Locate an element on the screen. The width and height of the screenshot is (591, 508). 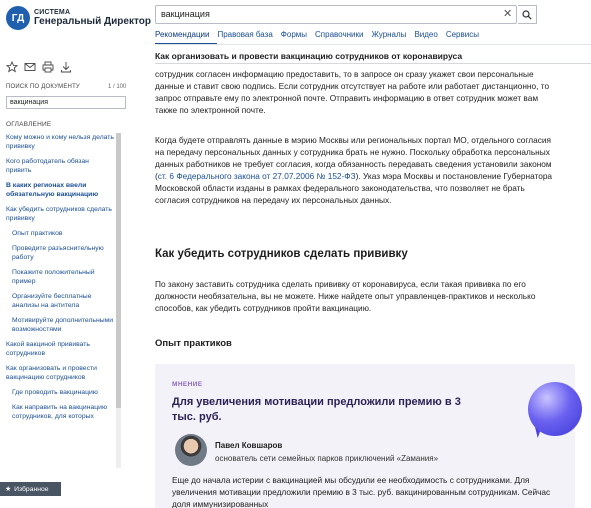
toc-item: Кому можно и кому нельзя делать прививку is located at coordinates (60, 142).